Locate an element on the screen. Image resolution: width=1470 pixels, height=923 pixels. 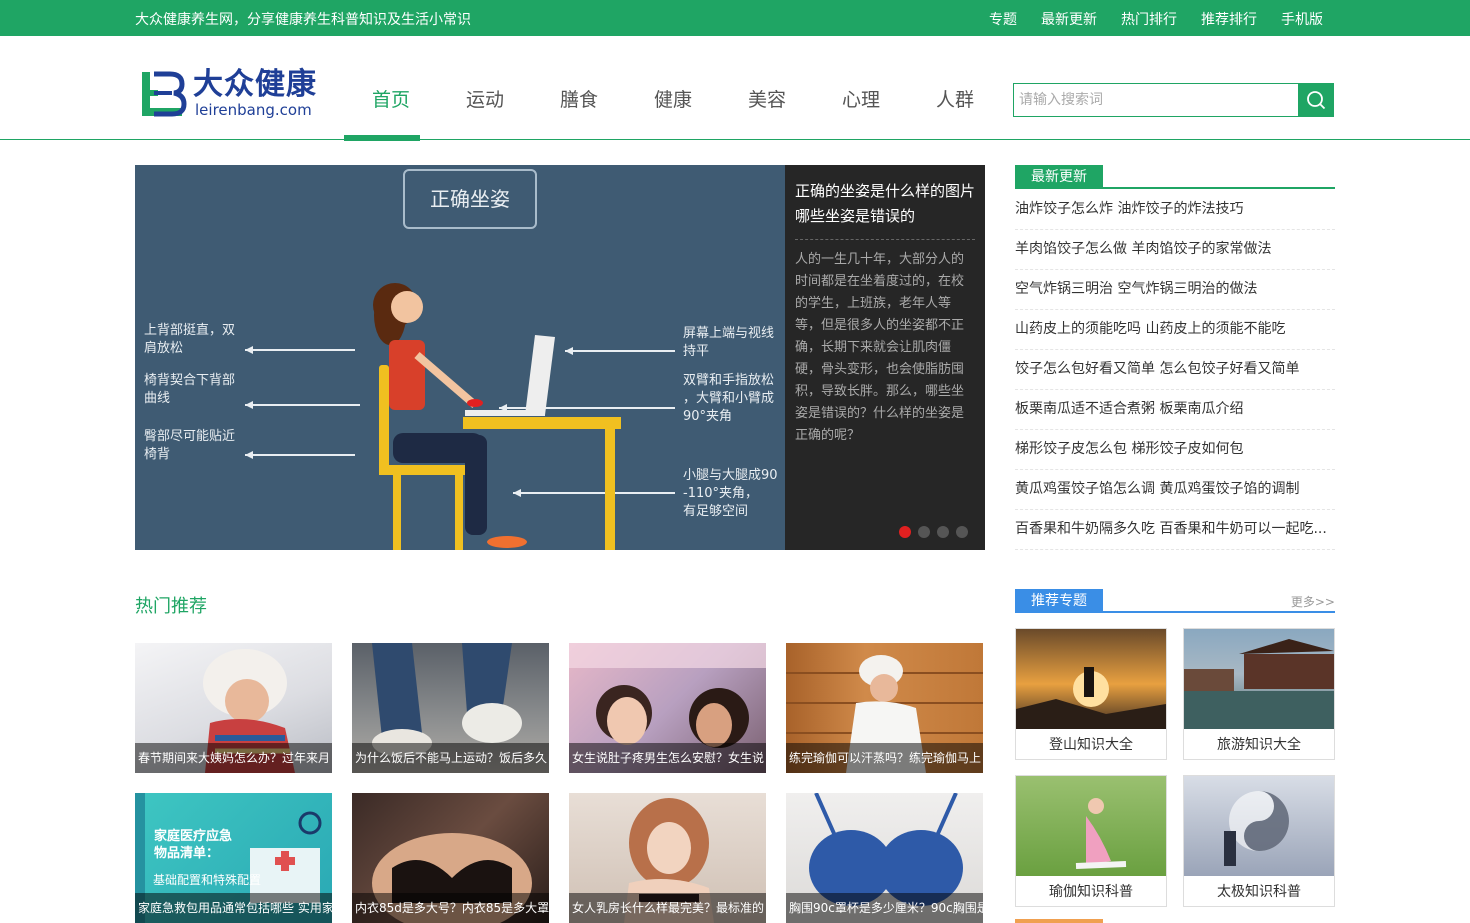
search-icon is located at coordinates (1316, 100).